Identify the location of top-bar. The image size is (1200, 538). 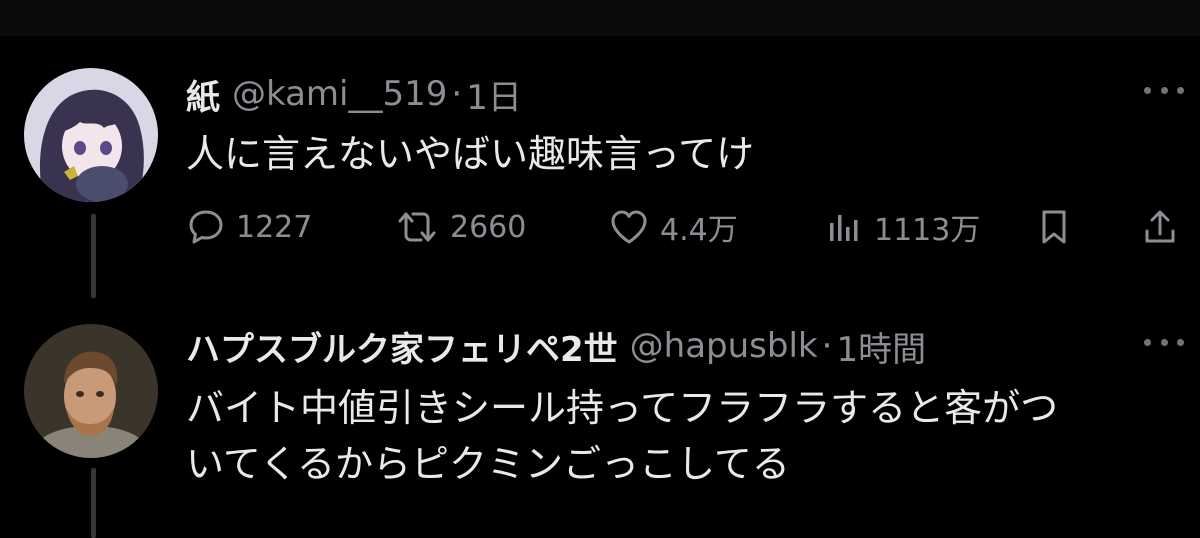
(600, 18).